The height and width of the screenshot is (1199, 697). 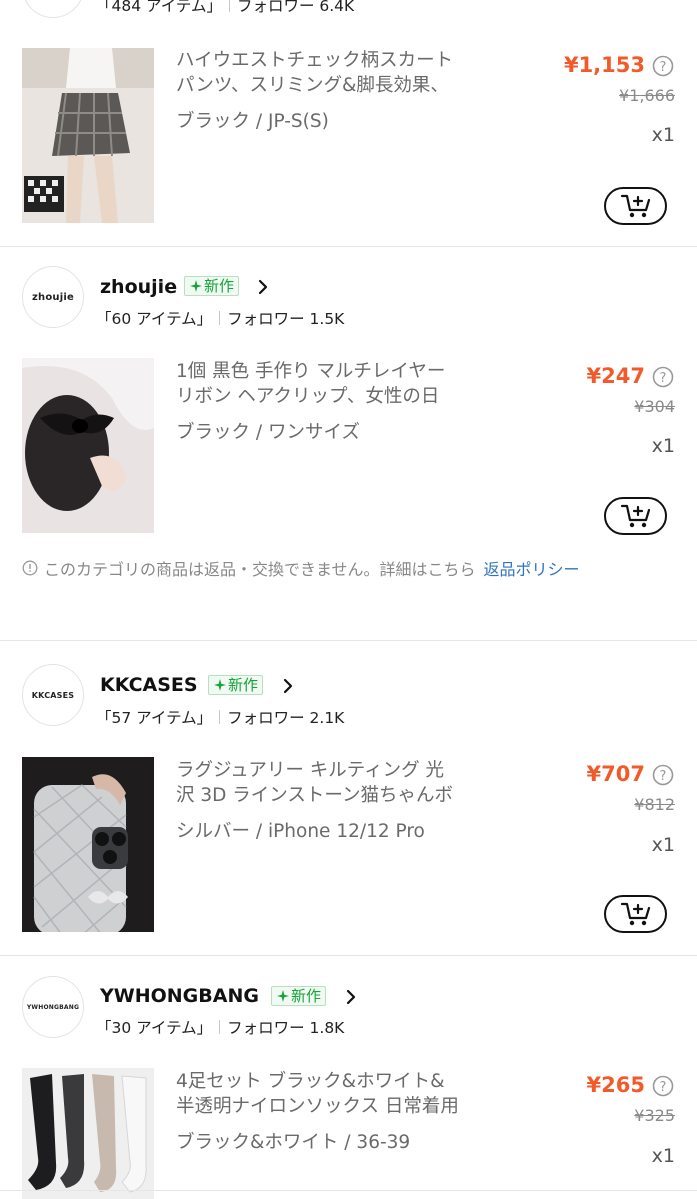 What do you see at coordinates (308, 396) in the screenshot?
I see `product-title-line: リボン ヘアクリップ、女性の日` at bounding box center [308, 396].